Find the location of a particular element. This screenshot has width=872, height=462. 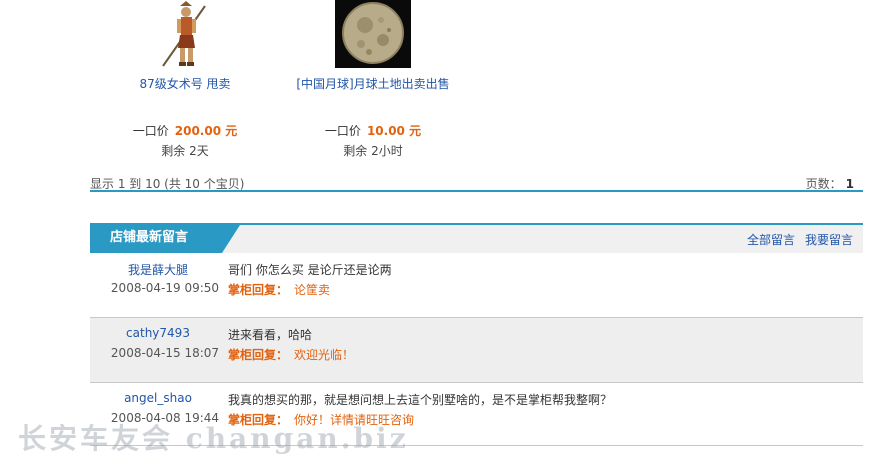

messages-links: 全部留言 我要留言 is located at coordinates (795, 239).